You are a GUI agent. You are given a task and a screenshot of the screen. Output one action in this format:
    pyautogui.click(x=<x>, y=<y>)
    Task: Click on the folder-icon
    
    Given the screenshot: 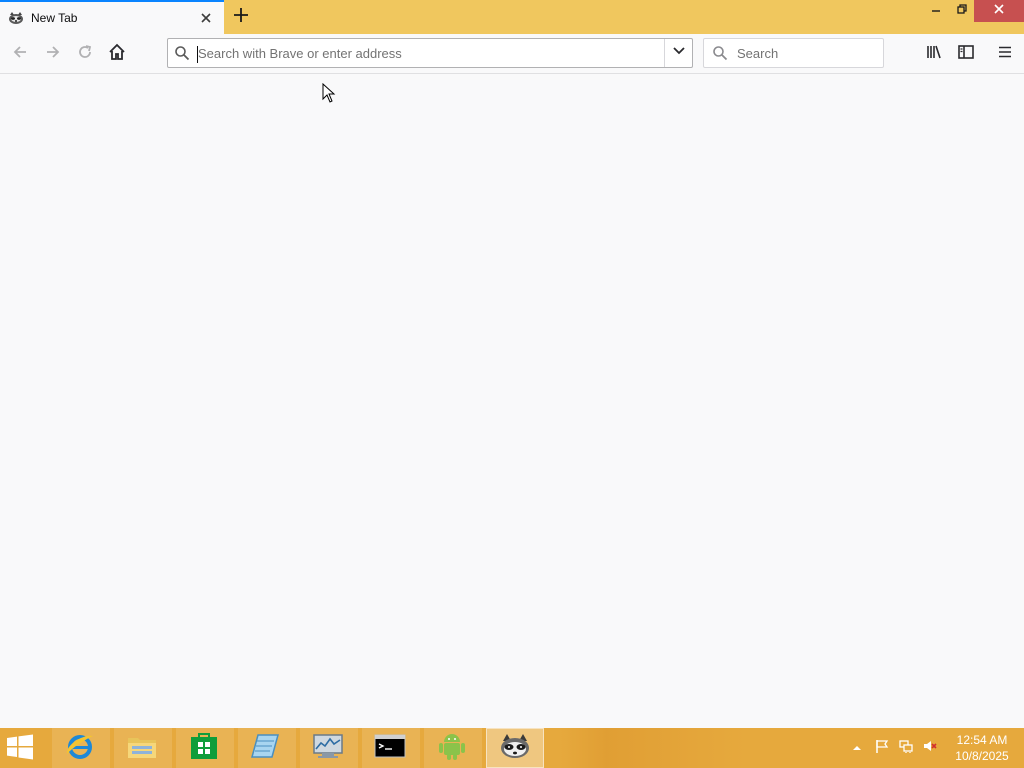 What is the action you would take?
    pyautogui.click(x=142, y=748)
    